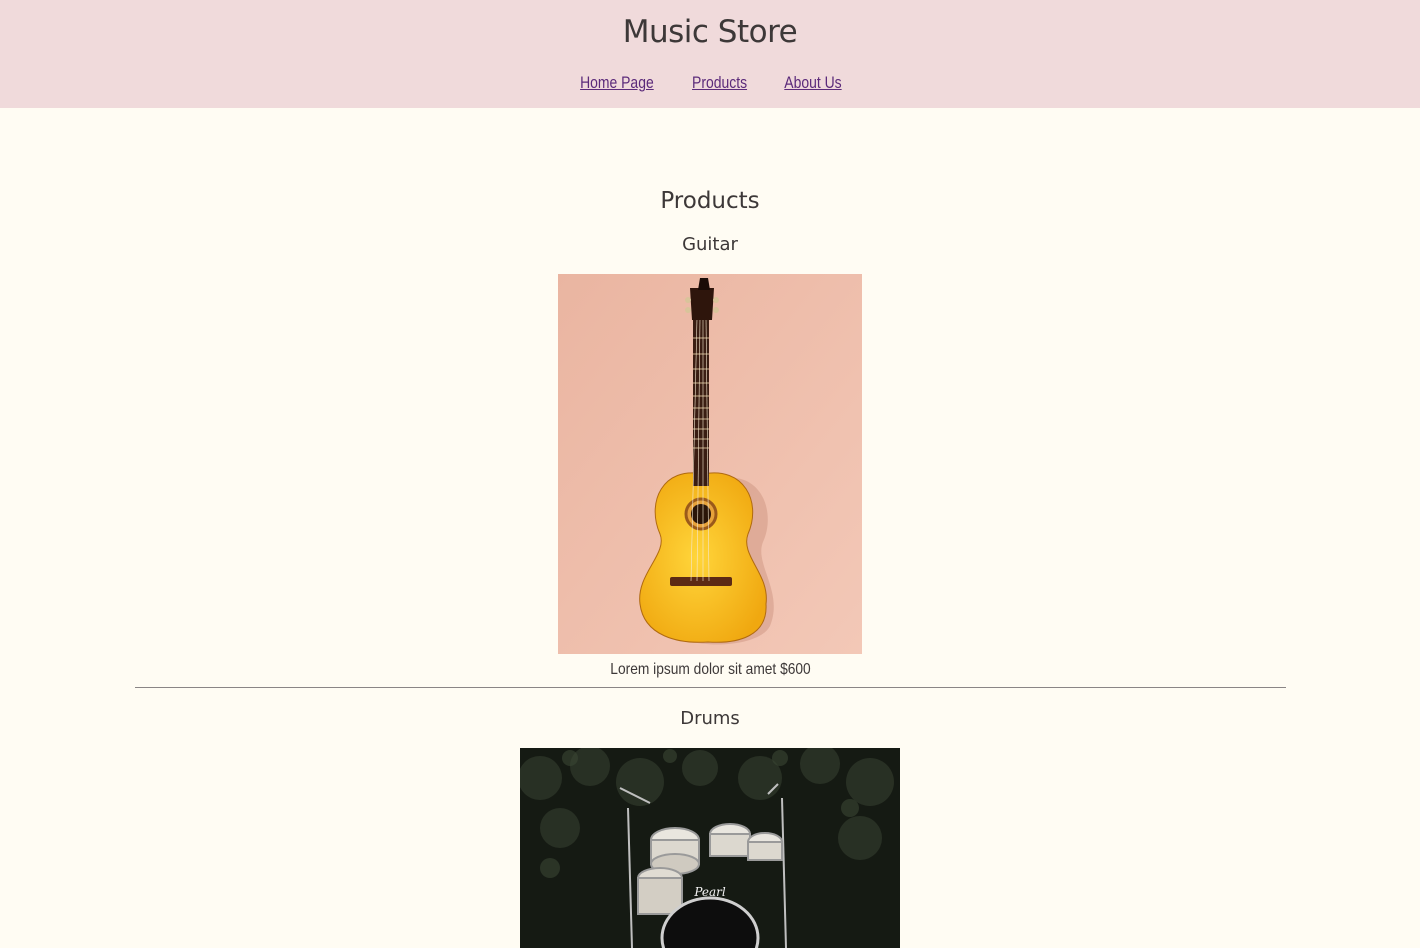 The width and height of the screenshot is (1420, 948). Describe the element at coordinates (719, 83) in the screenshot. I see `nav-link-products: Products` at that location.